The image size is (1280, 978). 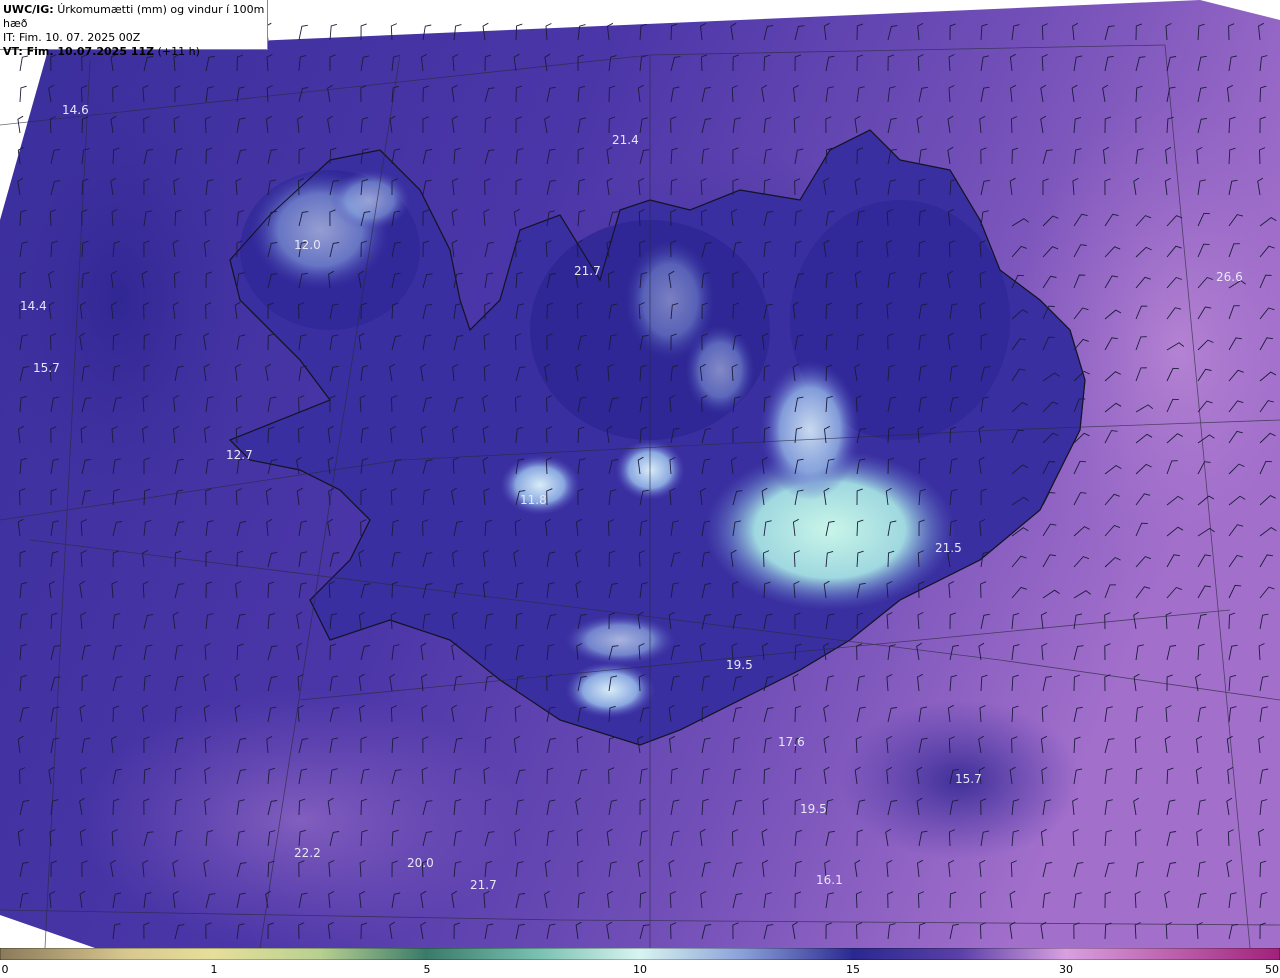 What do you see at coordinates (791, 742) in the screenshot?
I see `value-label: 17.6` at bounding box center [791, 742].